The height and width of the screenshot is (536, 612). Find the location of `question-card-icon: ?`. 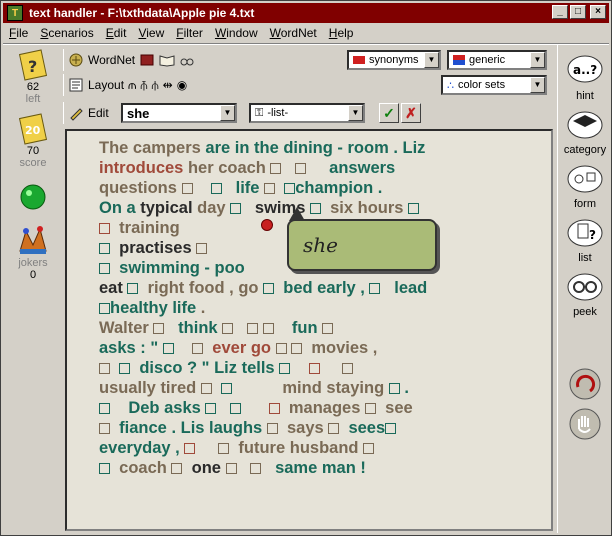

question-card-icon: ? is located at coordinates (33, 65).